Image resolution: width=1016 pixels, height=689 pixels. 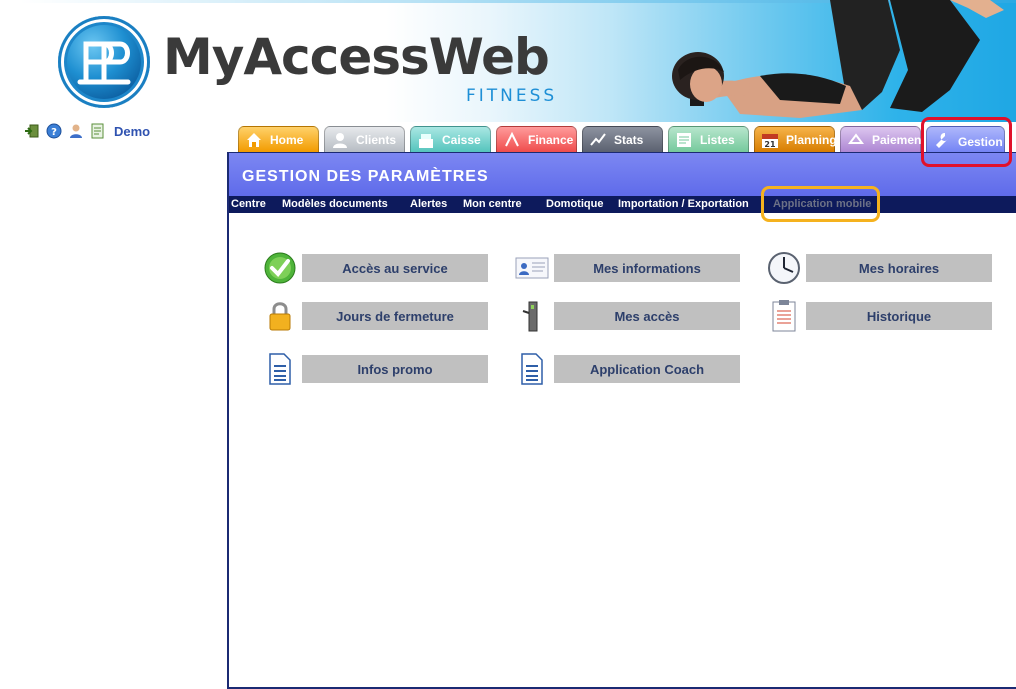 What do you see at coordinates (820, 204) in the screenshot?
I see `application-mobile-highlight` at bounding box center [820, 204].